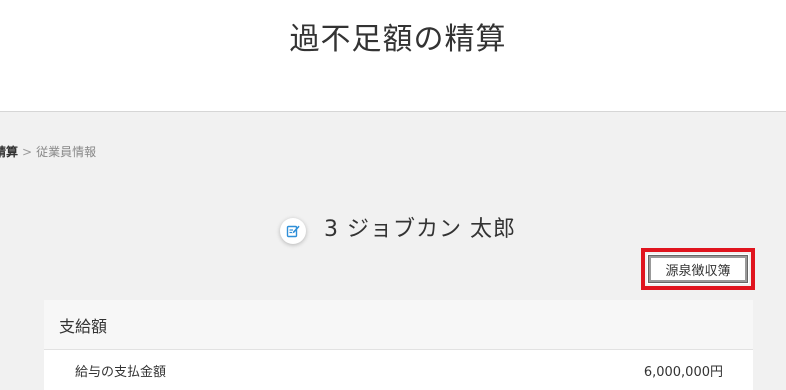 Image resolution: width=786 pixels, height=390 pixels. I want to click on breadcrumb: 精算 > 従業員情報, so click(48, 152).